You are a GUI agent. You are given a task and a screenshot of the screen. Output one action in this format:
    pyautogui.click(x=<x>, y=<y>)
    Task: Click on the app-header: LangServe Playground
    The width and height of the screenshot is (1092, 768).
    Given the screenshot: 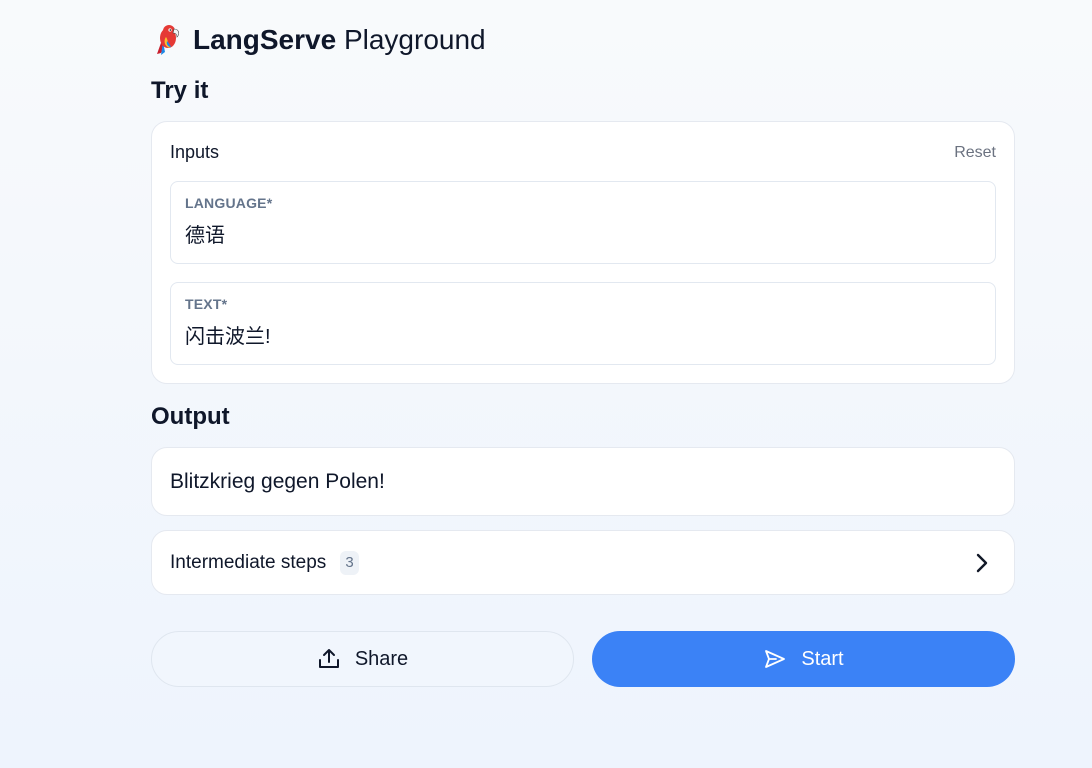 What is the action you would take?
    pyautogui.click(x=319, y=40)
    